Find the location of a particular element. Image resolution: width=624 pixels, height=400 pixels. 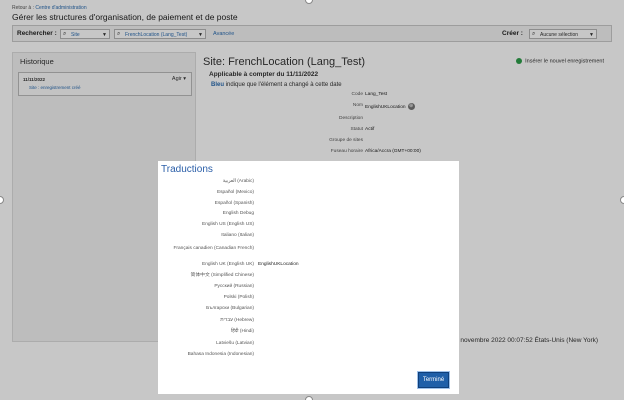

language-label: English US (English US) is located at coordinates (228, 224).